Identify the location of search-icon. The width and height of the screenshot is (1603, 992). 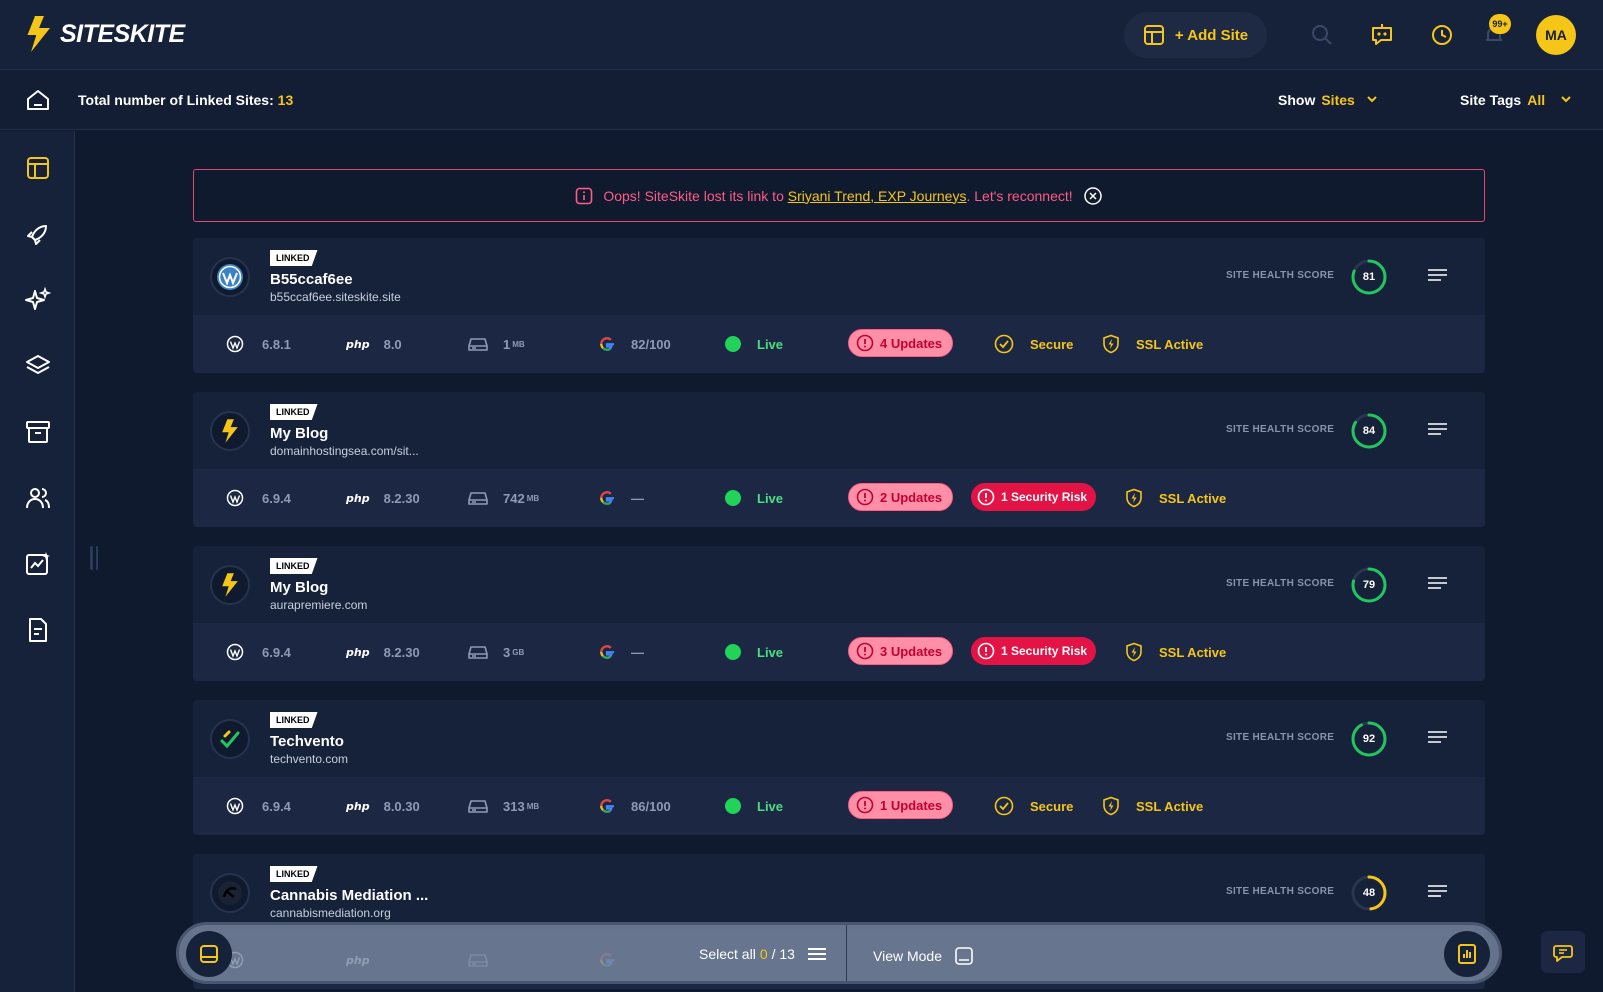
(1322, 35).